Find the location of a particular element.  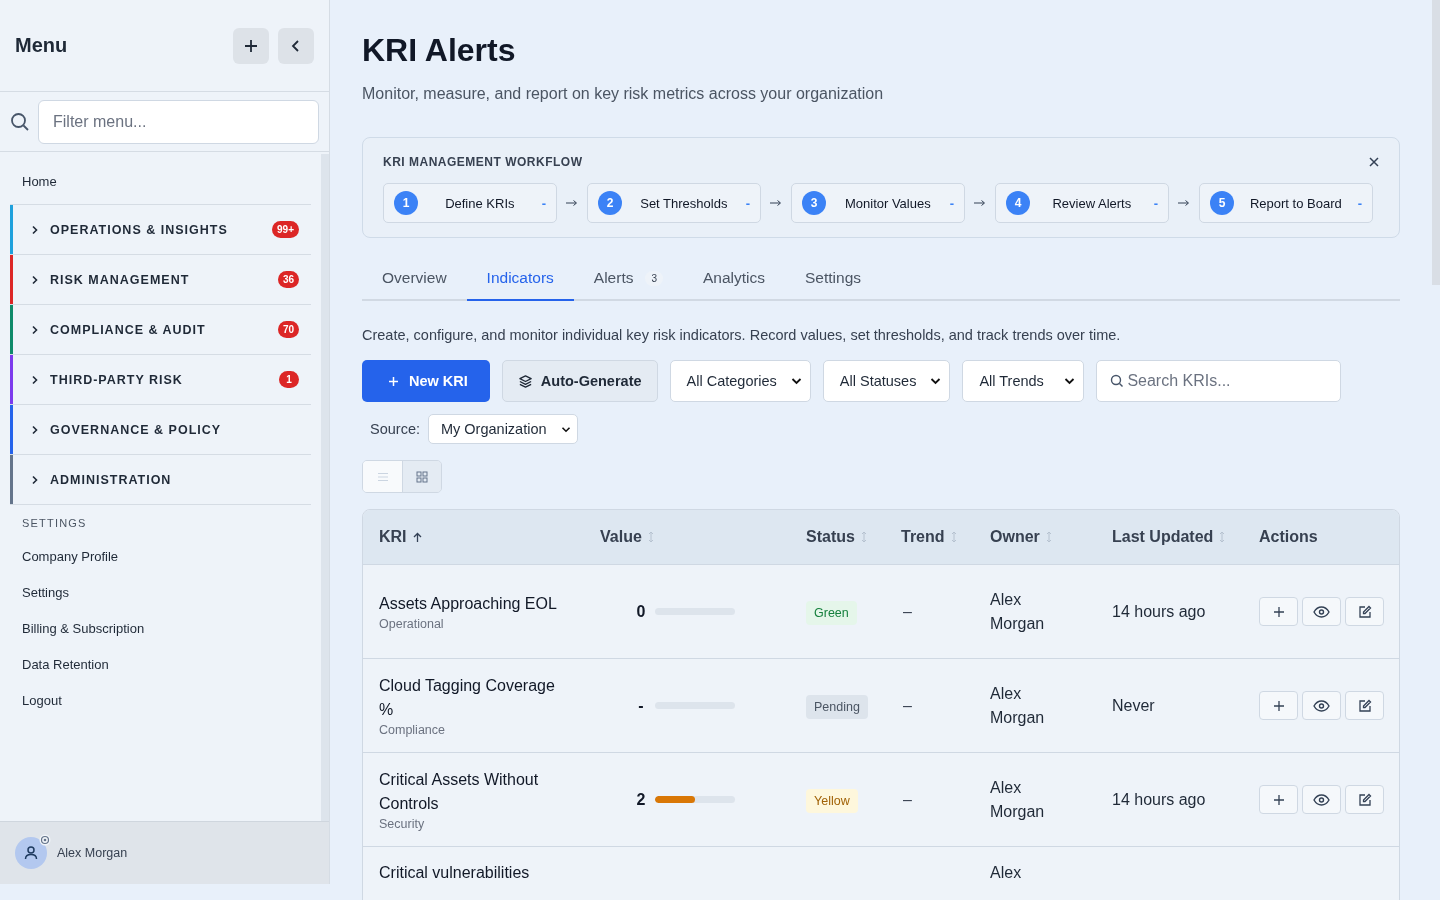

collapse-button is located at coordinates (296, 45).